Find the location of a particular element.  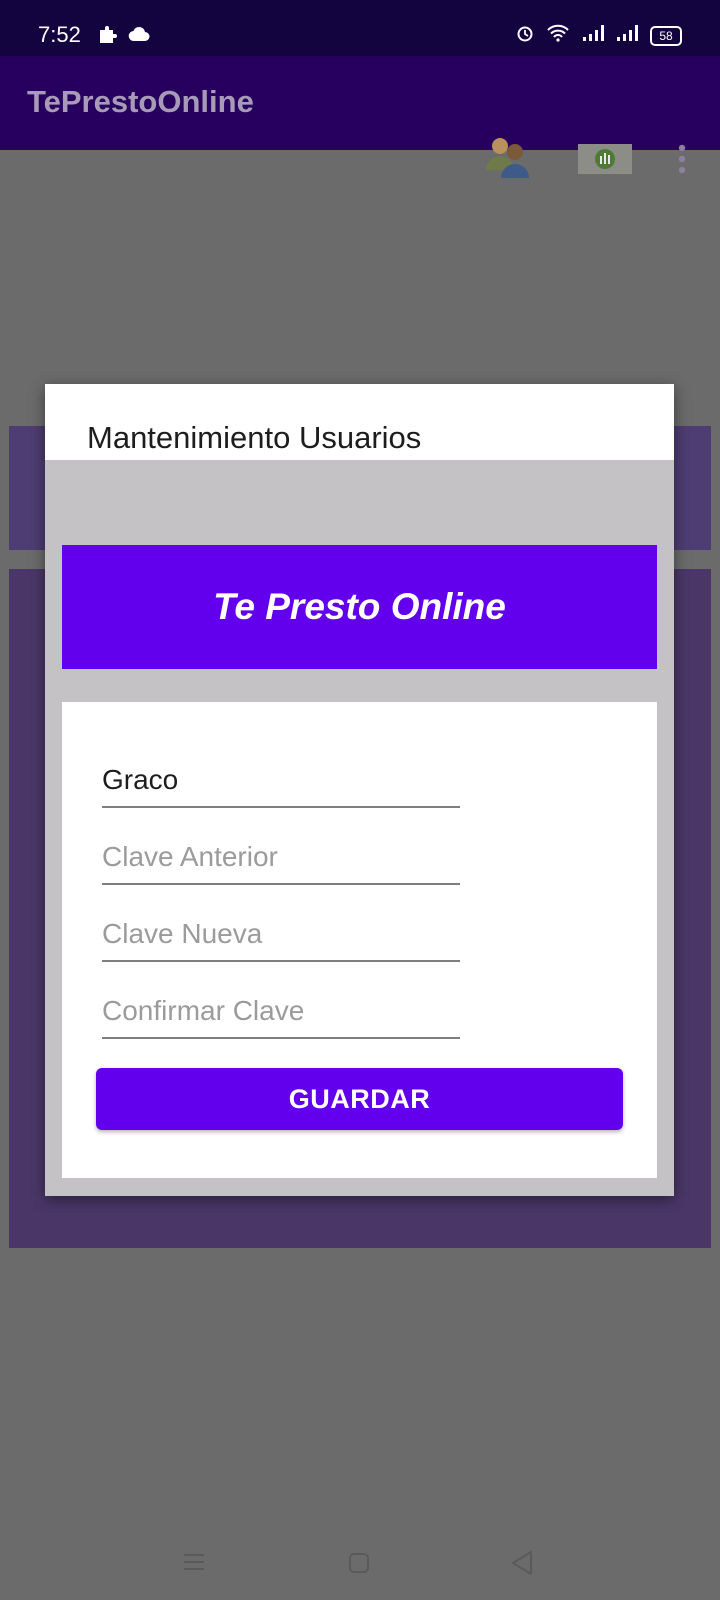

status-right-icons: 58 is located at coordinates (599, 35).